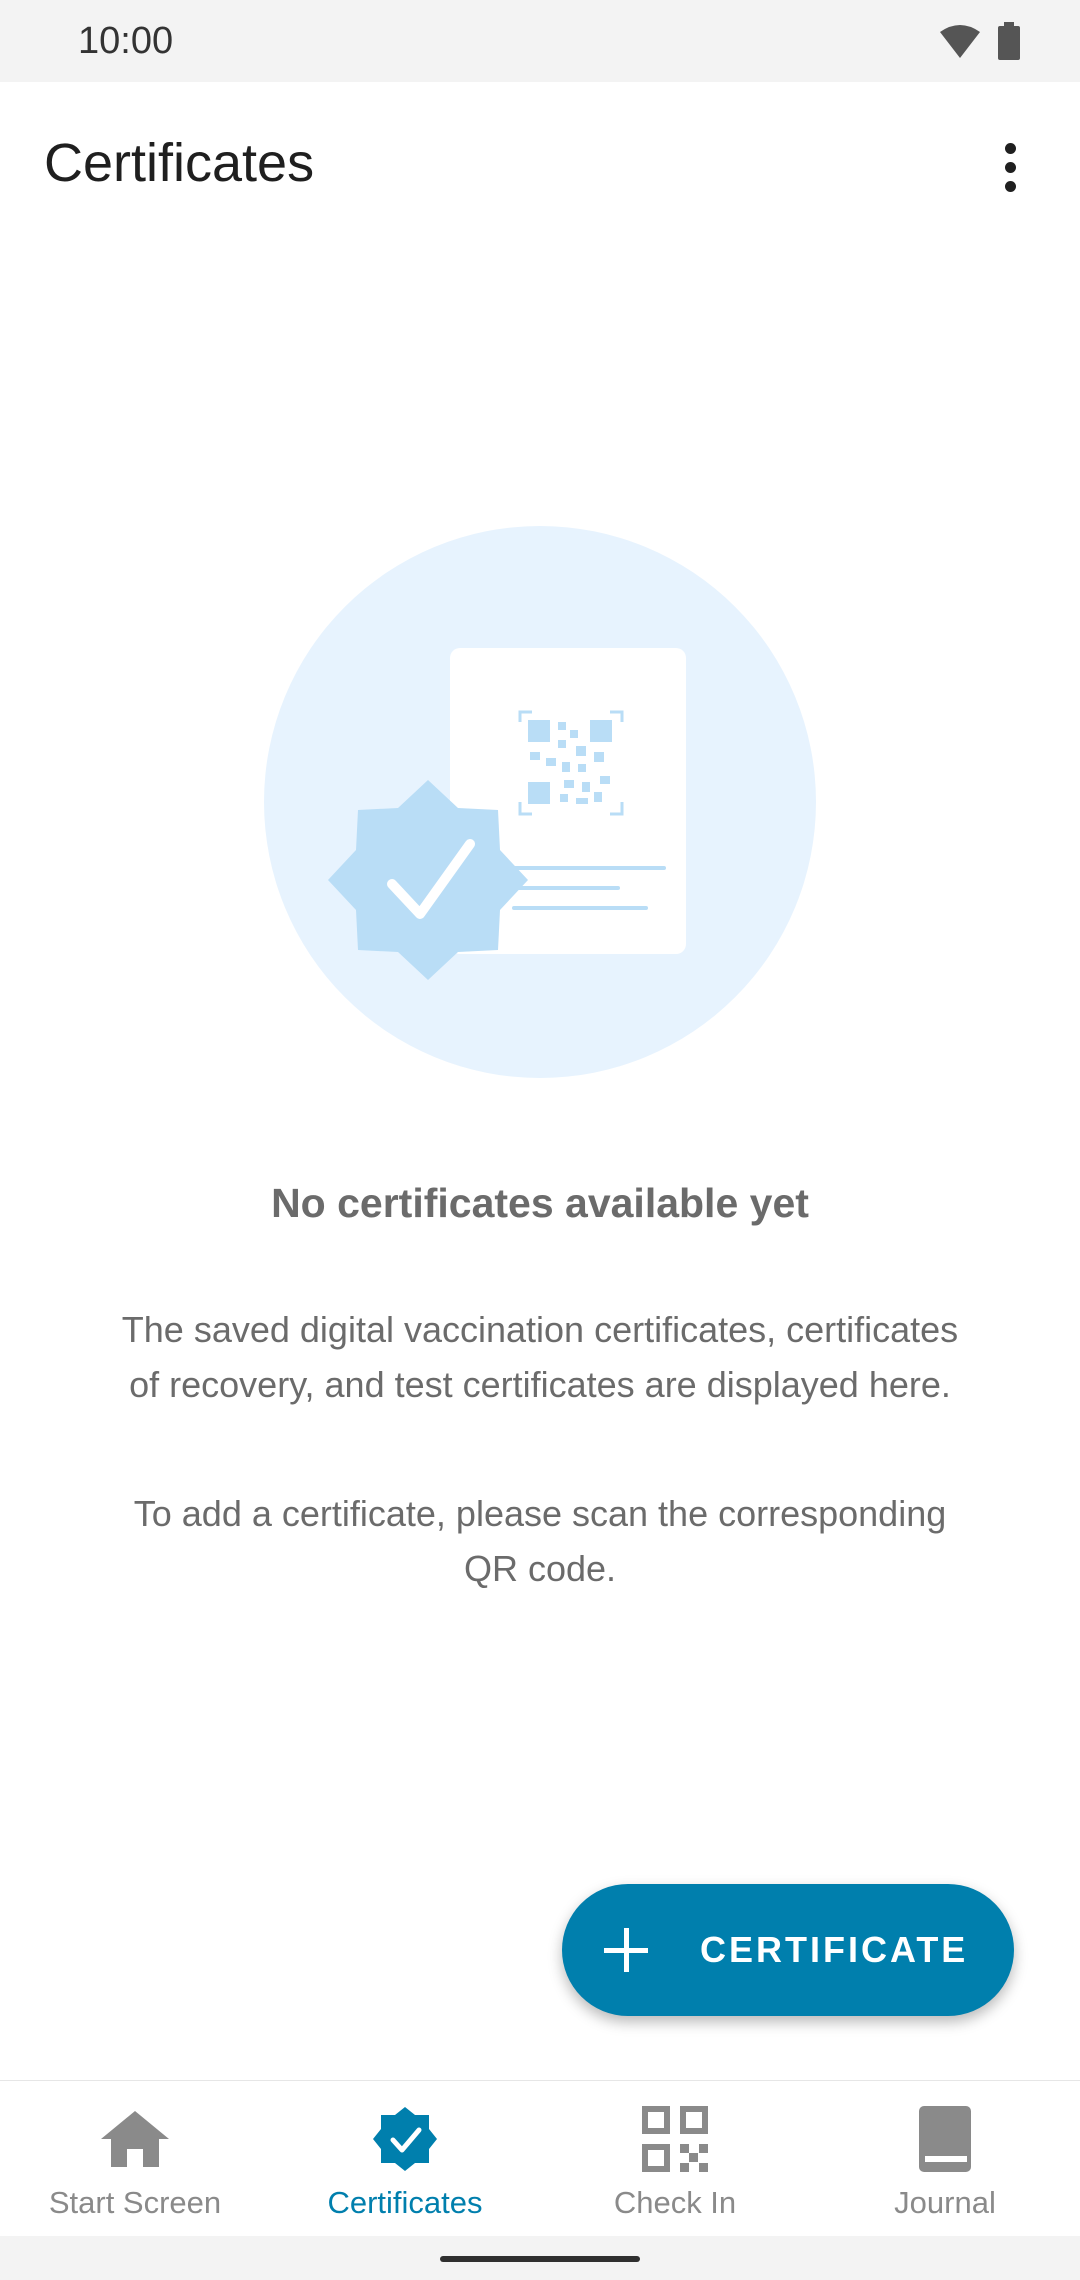 The width and height of the screenshot is (1080, 2280). I want to click on home-icon, so click(135, 2139).